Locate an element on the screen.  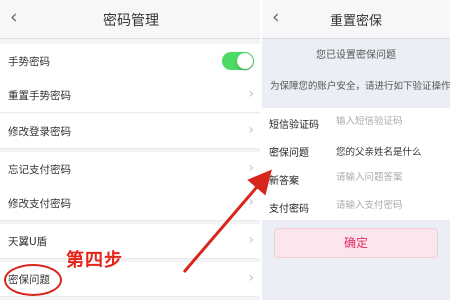
payment-password-row: 支付密码 is located at coordinates (356, 206).